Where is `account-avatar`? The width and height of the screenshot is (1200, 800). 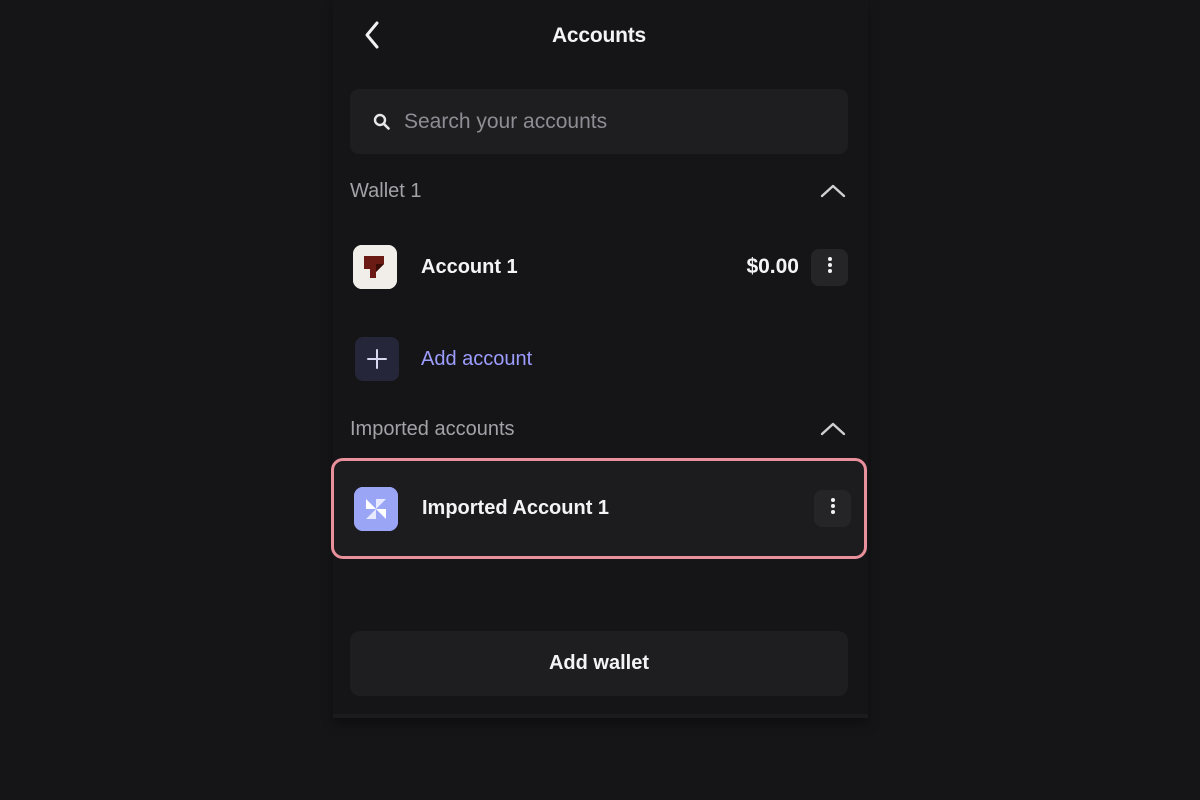
account-avatar is located at coordinates (375, 267).